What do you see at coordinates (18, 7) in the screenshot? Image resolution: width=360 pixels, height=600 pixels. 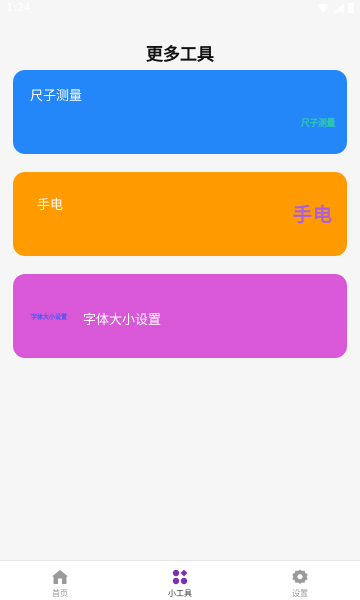 I see `status-time: 1:24` at bounding box center [18, 7].